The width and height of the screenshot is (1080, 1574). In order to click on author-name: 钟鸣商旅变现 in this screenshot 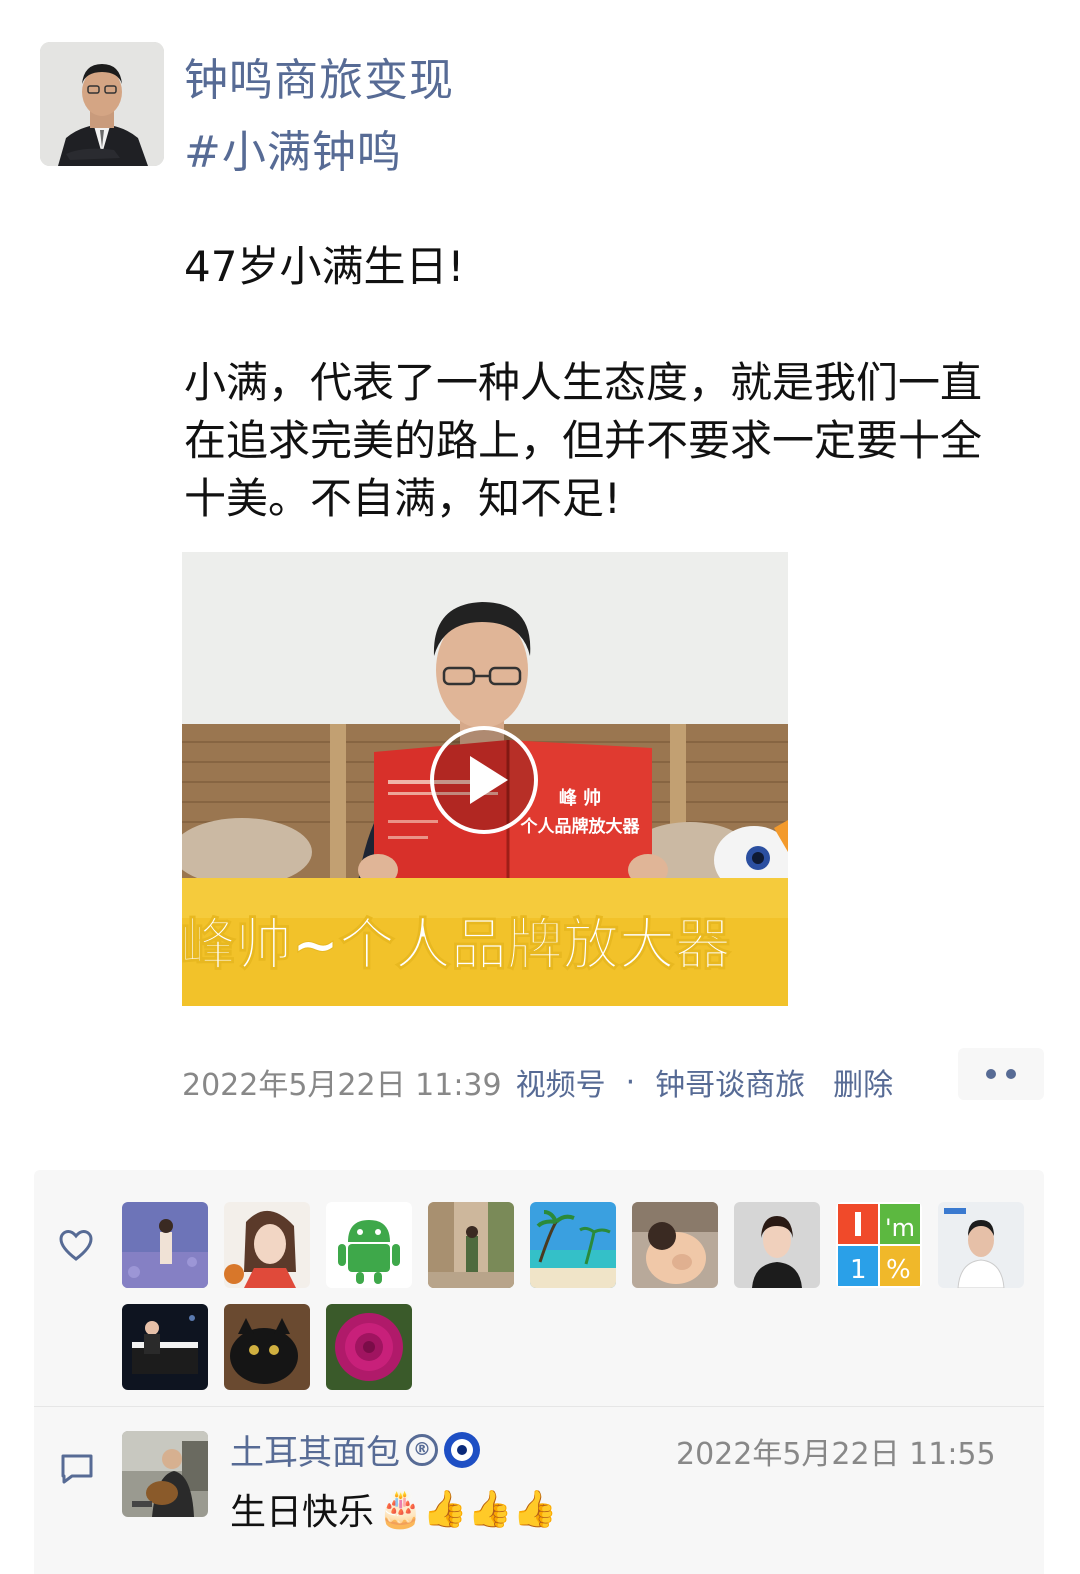, I will do `click(319, 76)`.